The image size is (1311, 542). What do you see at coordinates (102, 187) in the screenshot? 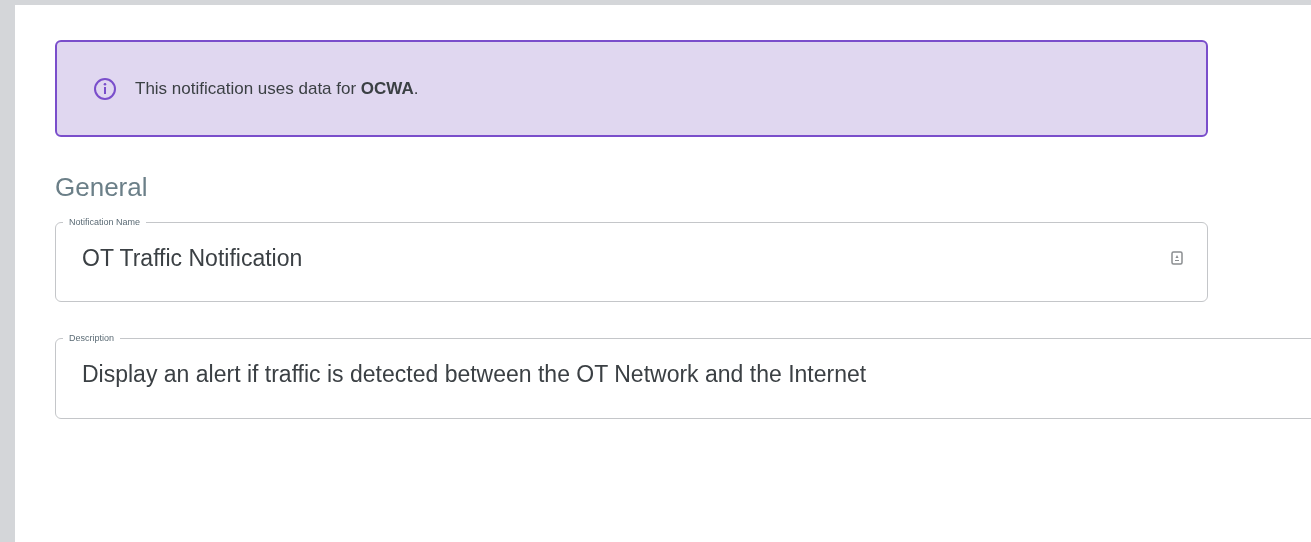
I see `section-heading: General` at bounding box center [102, 187].